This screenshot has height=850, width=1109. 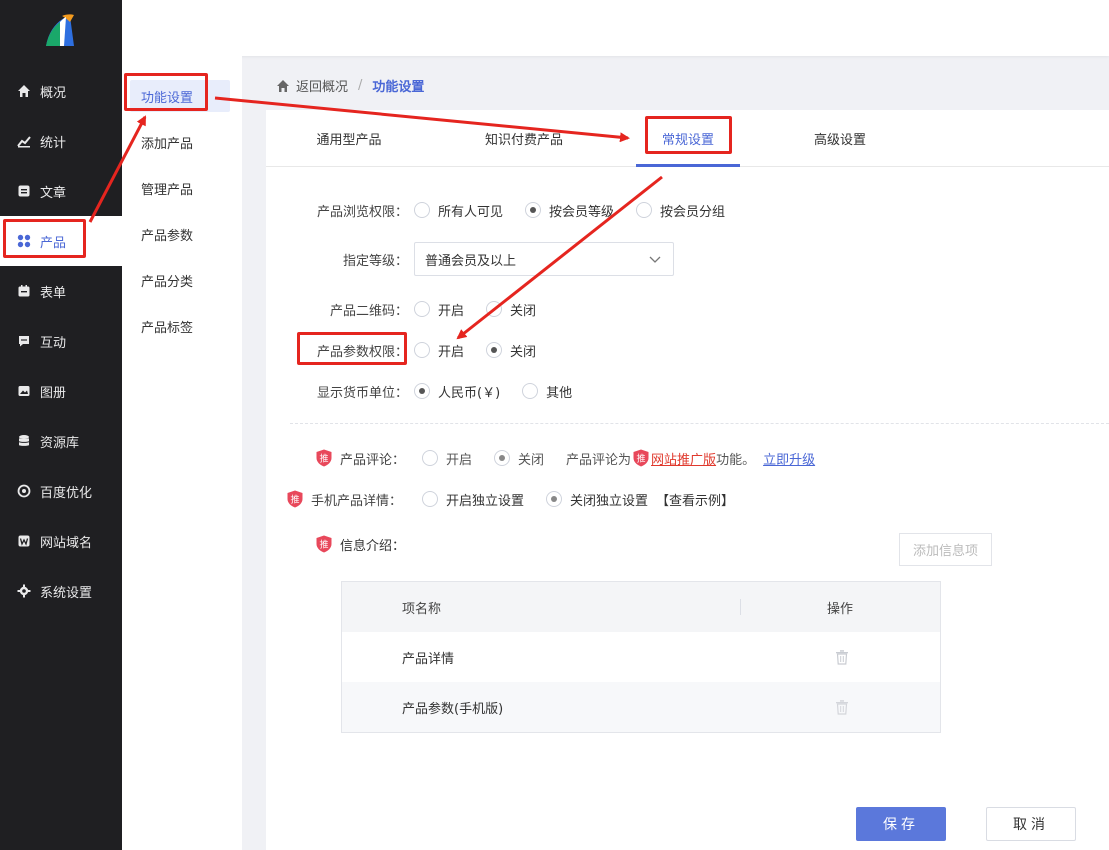 I want to click on breadcrumb-back-link: 返回概况, so click(x=322, y=85).